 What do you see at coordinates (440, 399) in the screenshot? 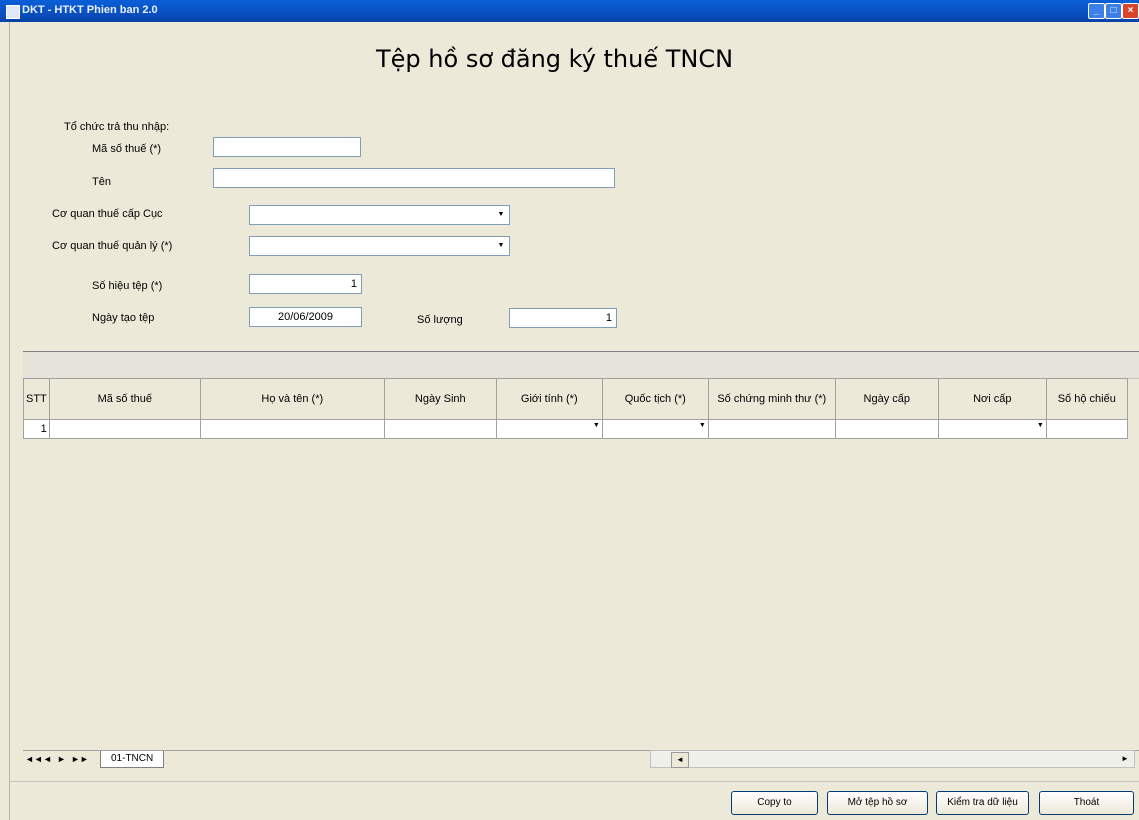
I see `col-header-birth-date: Ngày Sinh` at bounding box center [440, 399].